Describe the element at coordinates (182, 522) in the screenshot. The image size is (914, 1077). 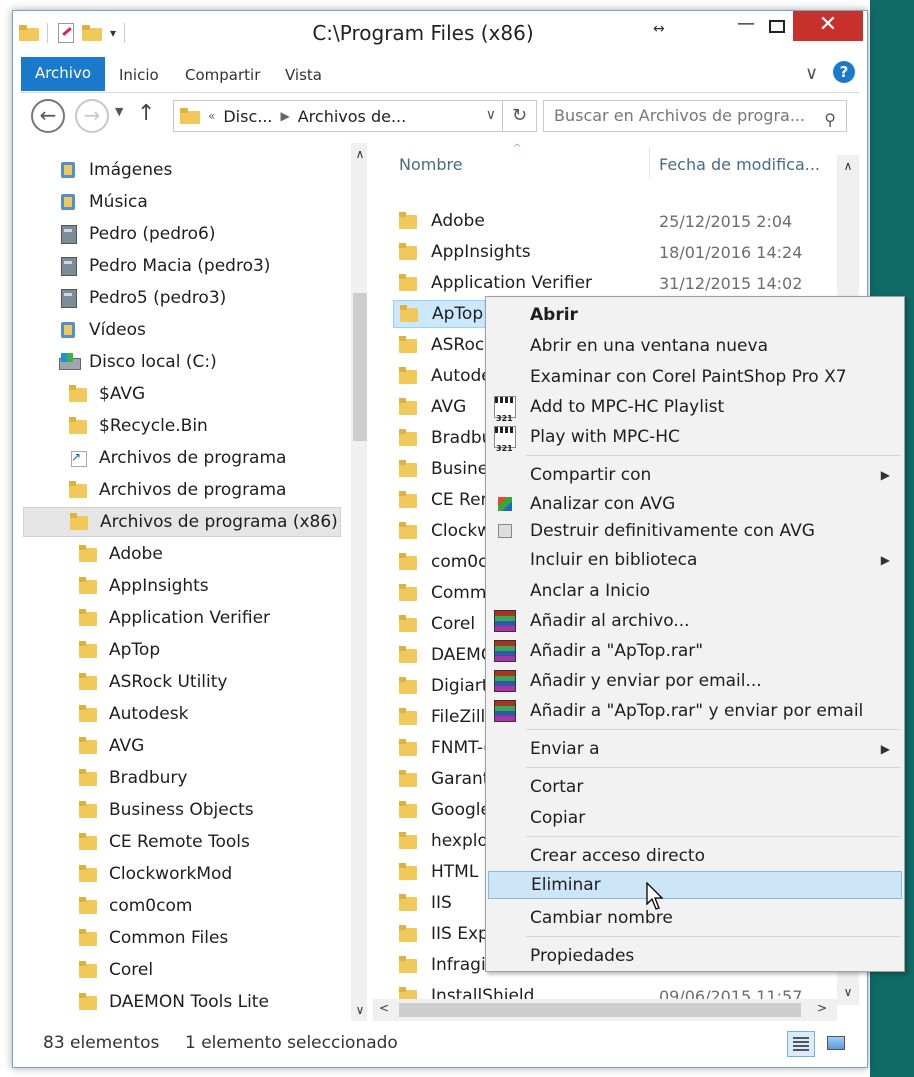
I see `tree-item-archivos-de-programa-x86: Archivos de programa (x86)` at that location.